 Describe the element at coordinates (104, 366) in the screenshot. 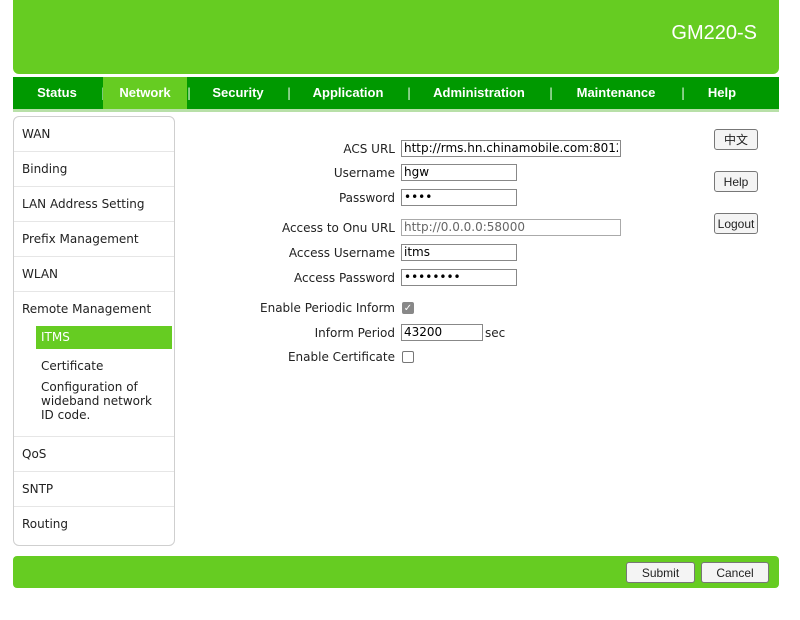

I see `sidebar-sub-item-certificate: Certificate` at that location.